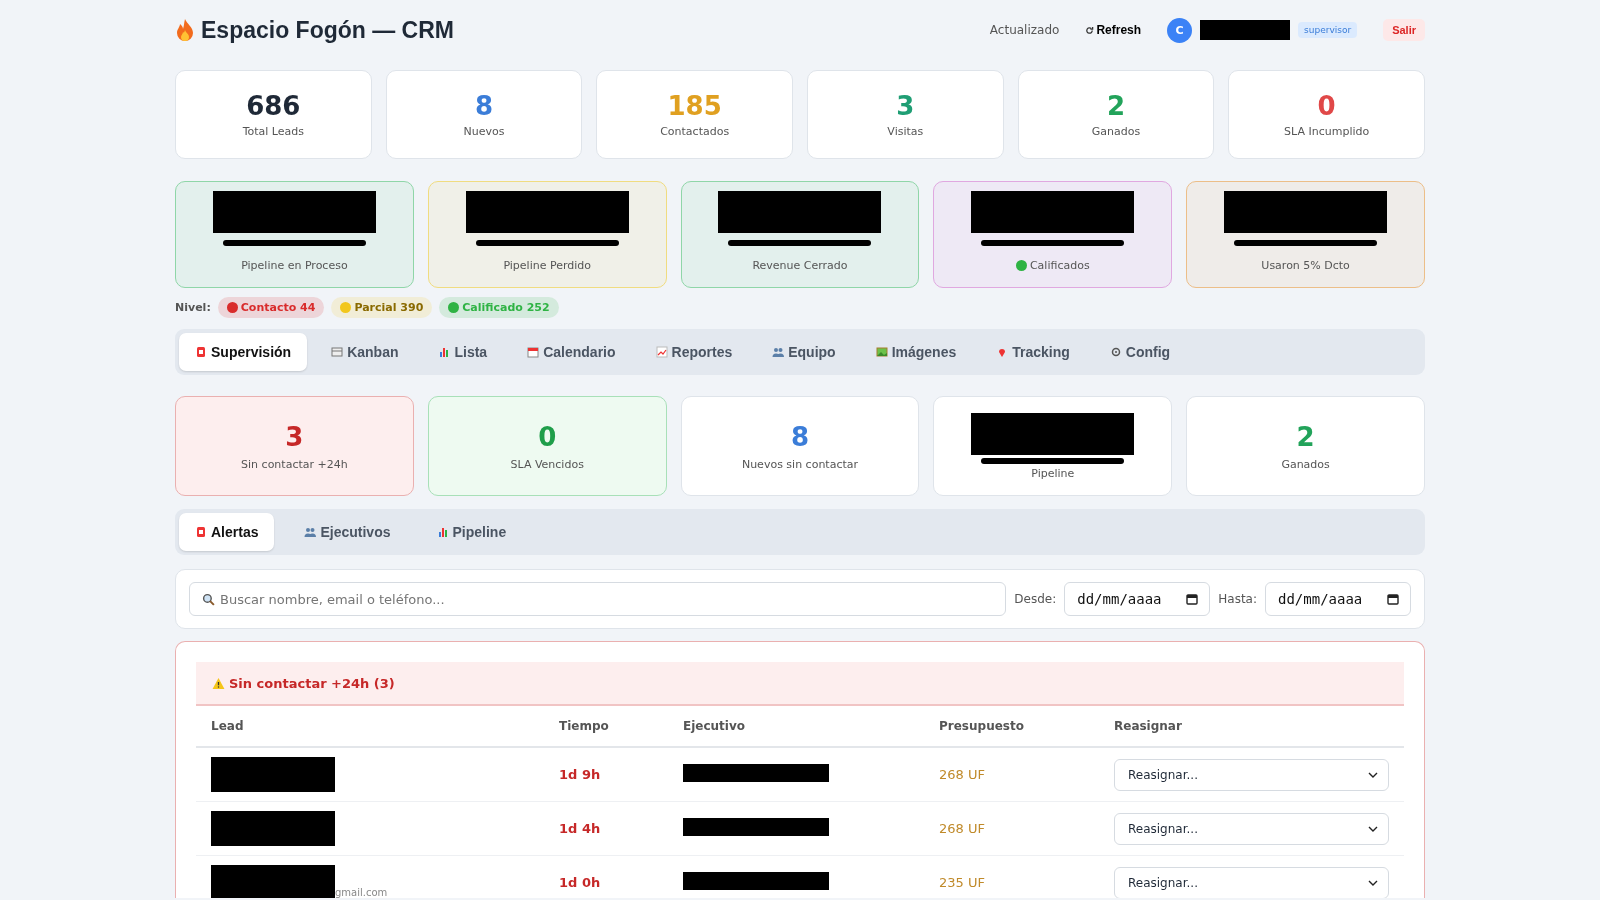  I want to click on level-badge: Contacto 44, so click(271, 307).